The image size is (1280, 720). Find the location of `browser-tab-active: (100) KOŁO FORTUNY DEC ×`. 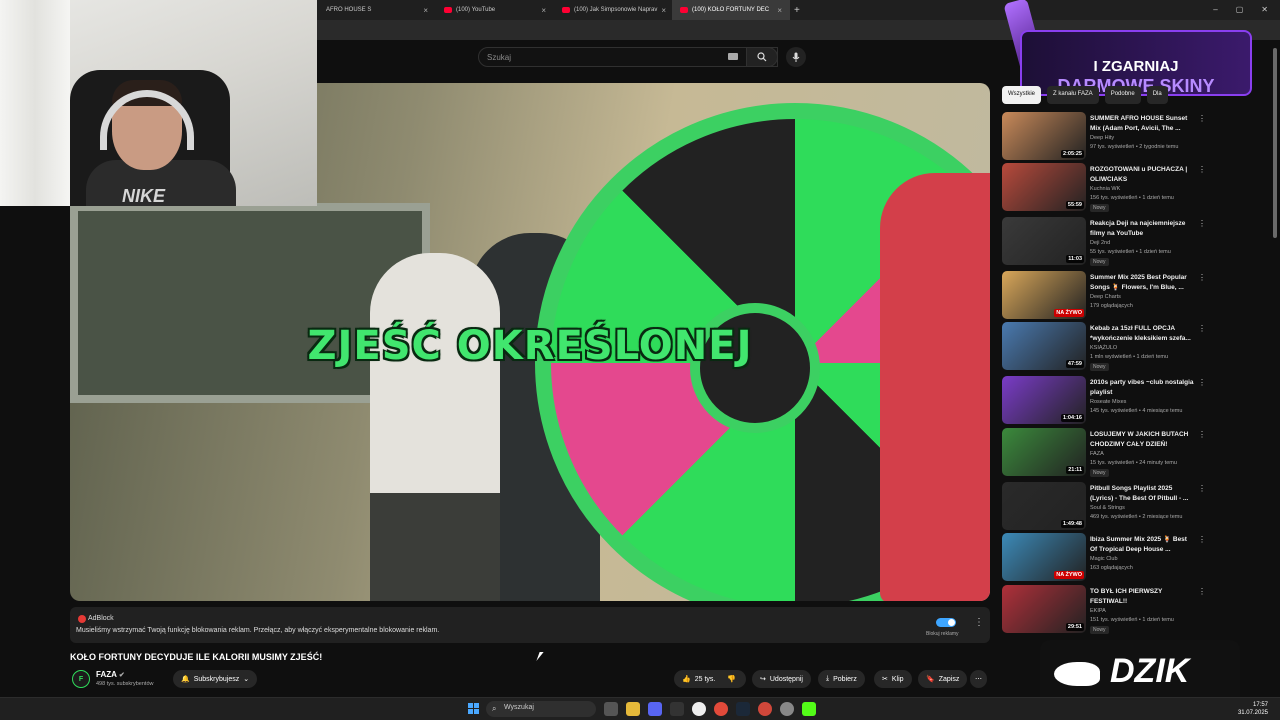

browser-tab-active: (100) KOŁO FORTUNY DEC × is located at coordinates (731, 10).